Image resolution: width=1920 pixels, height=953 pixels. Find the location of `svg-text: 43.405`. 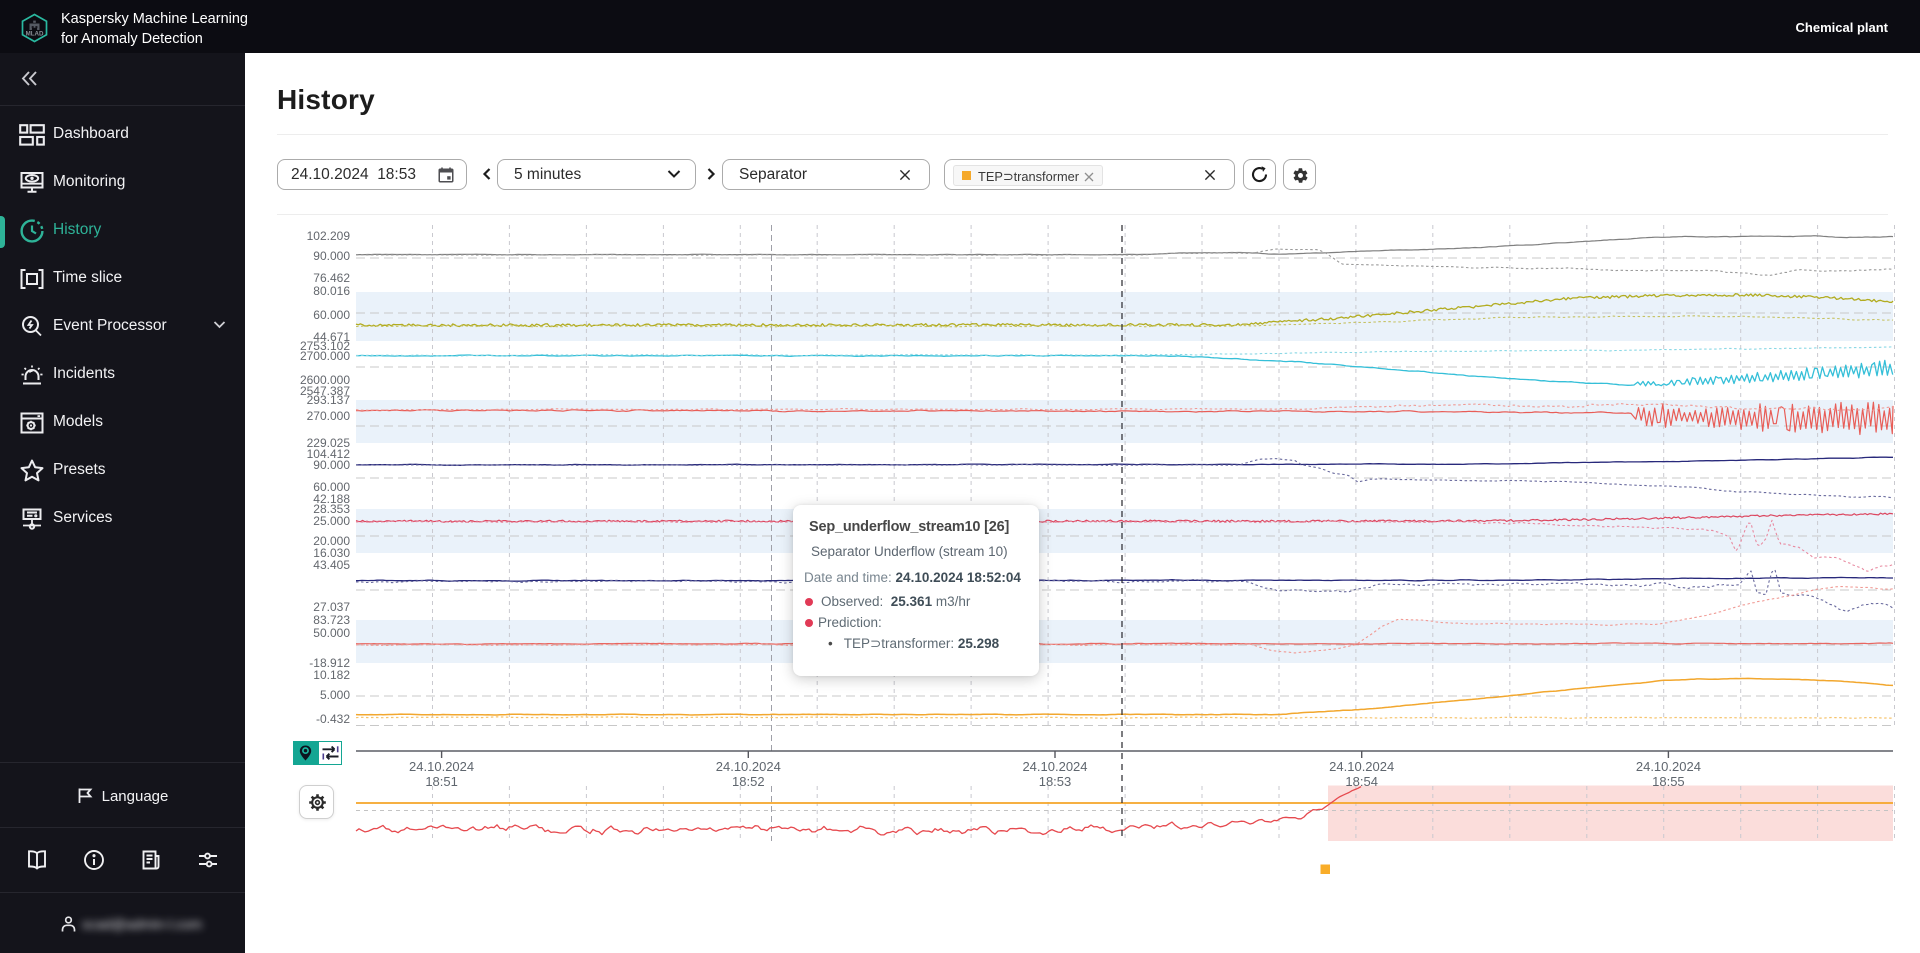

svg-text: 43.405 is located at coordinates (331, 565).